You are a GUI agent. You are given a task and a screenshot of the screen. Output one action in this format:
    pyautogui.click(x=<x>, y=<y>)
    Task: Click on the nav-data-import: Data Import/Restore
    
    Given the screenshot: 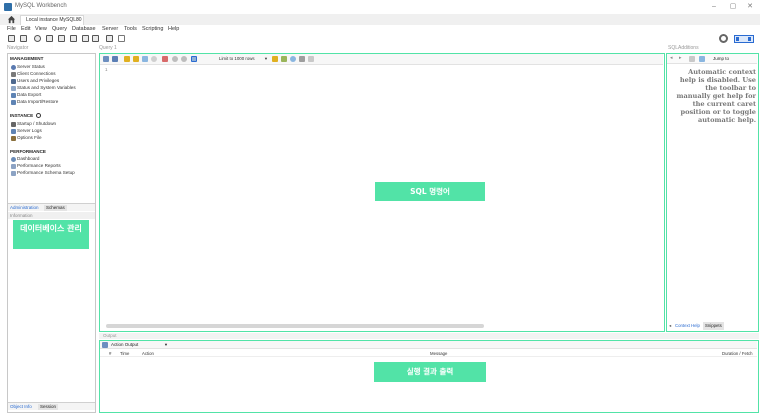 What is the action you would take?
    pyautogui.click(x=37, y=102)
    